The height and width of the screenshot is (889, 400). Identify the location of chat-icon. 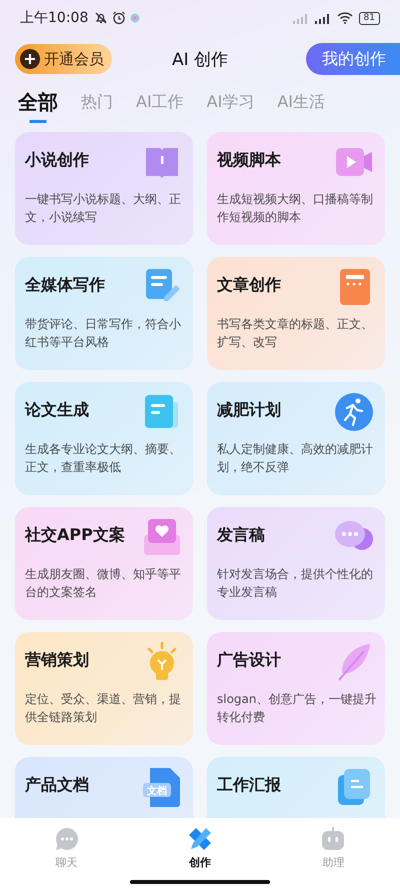
(67, 839).